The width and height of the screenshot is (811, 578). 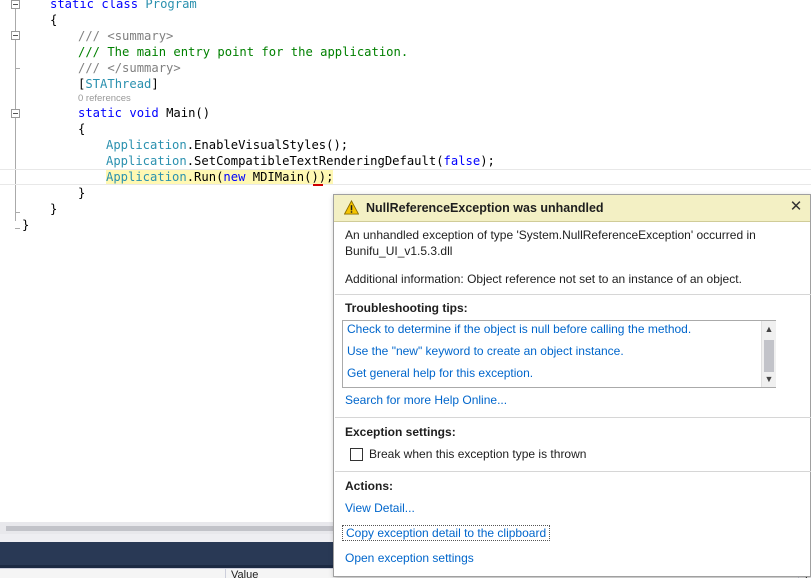 What do you see at coordinates (155, 84) in the screenshot?
I see `bracket: ]` at bounding box center [155, 84].